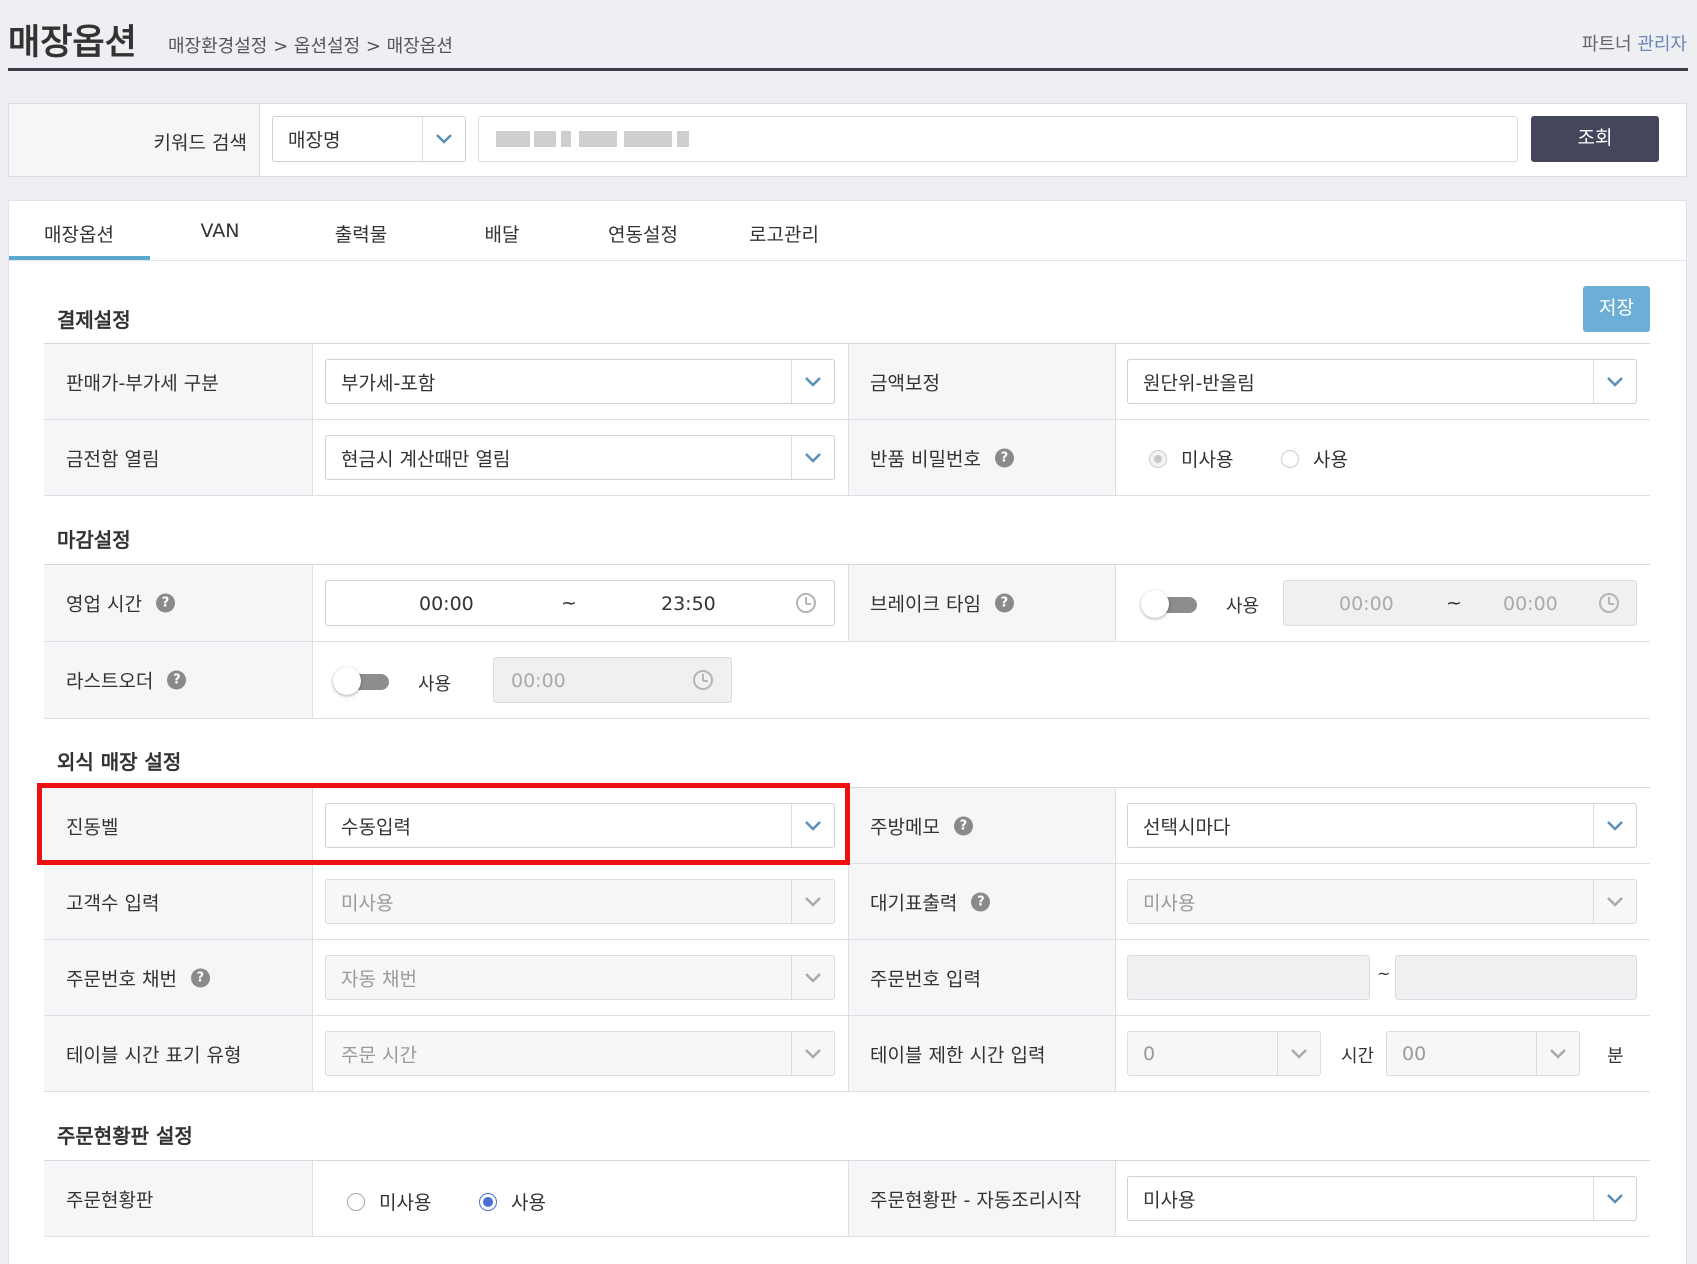 Image resolution: width=1697 pixels, height=1264 pixels. I want to click on guest-select: 미사용, so click(580, 901).